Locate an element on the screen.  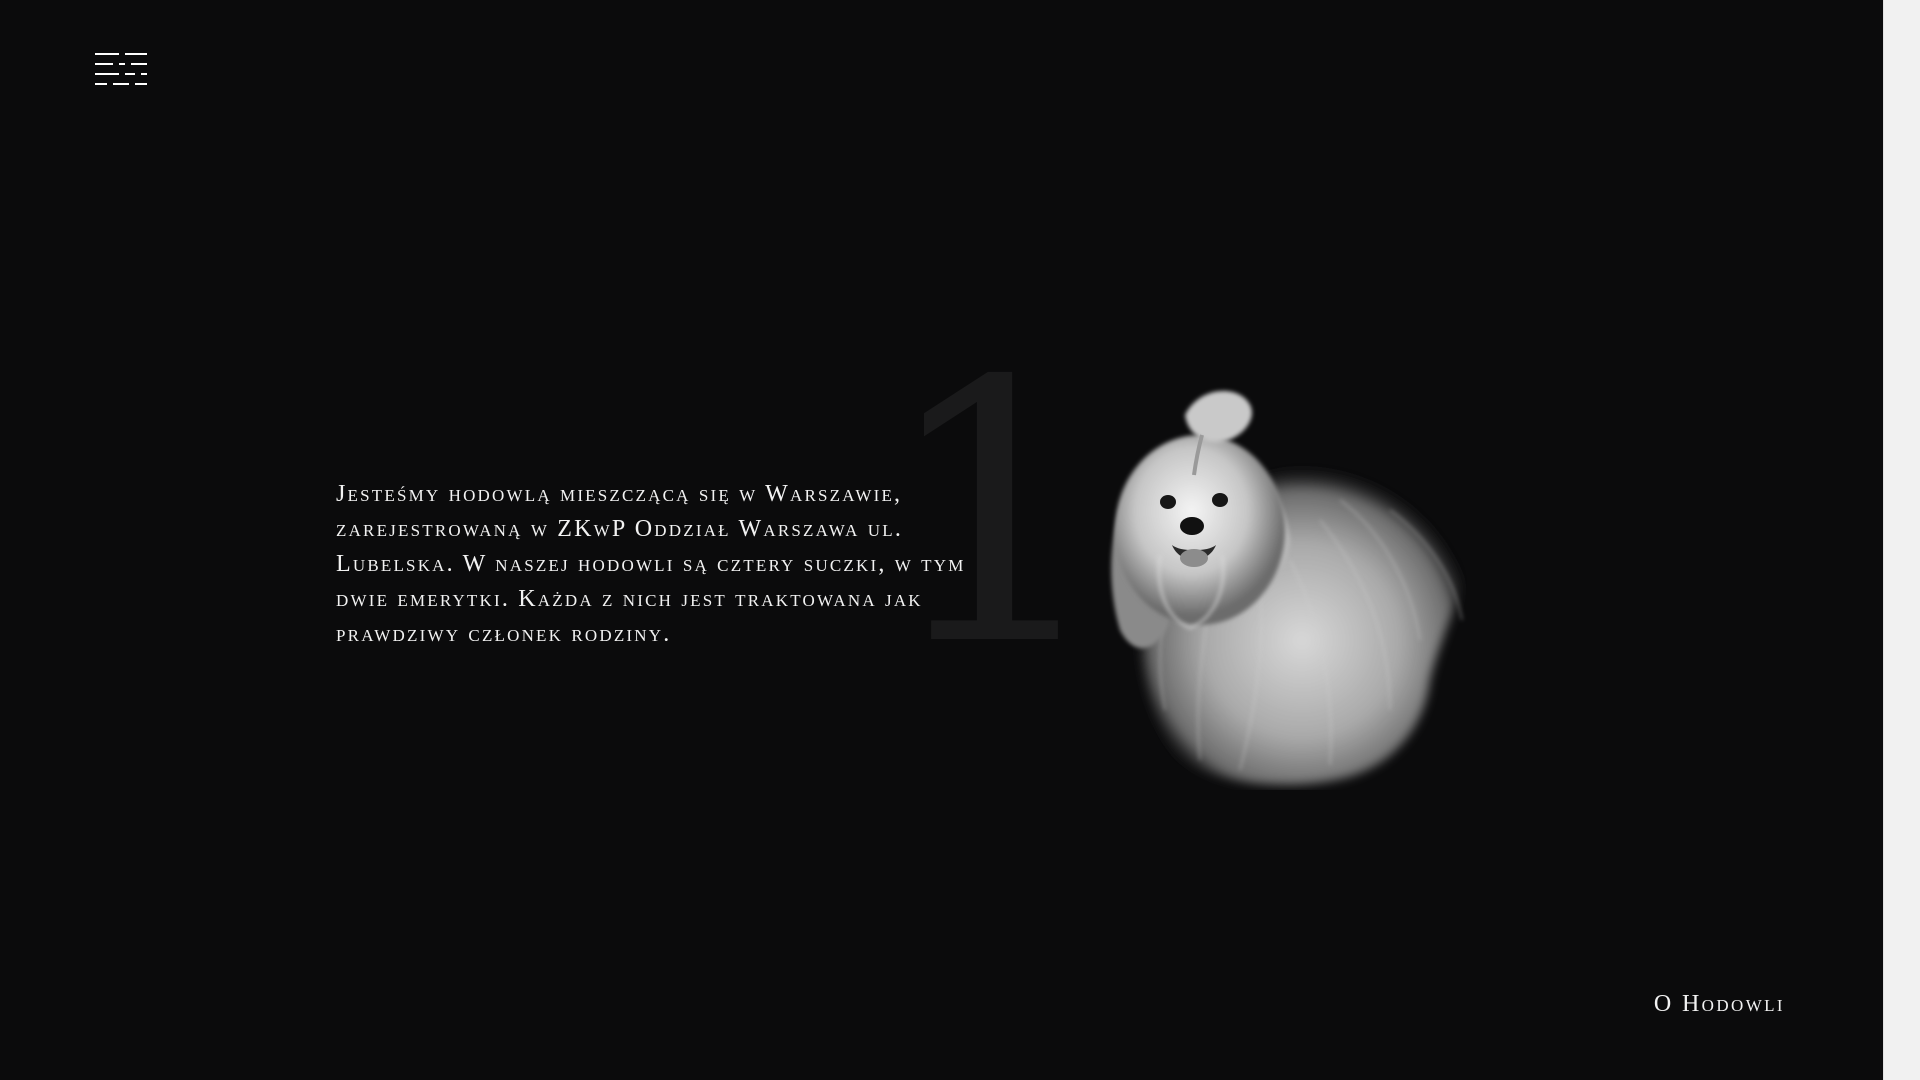
maltese-dog-icon is located at coordinates (1290, 585).